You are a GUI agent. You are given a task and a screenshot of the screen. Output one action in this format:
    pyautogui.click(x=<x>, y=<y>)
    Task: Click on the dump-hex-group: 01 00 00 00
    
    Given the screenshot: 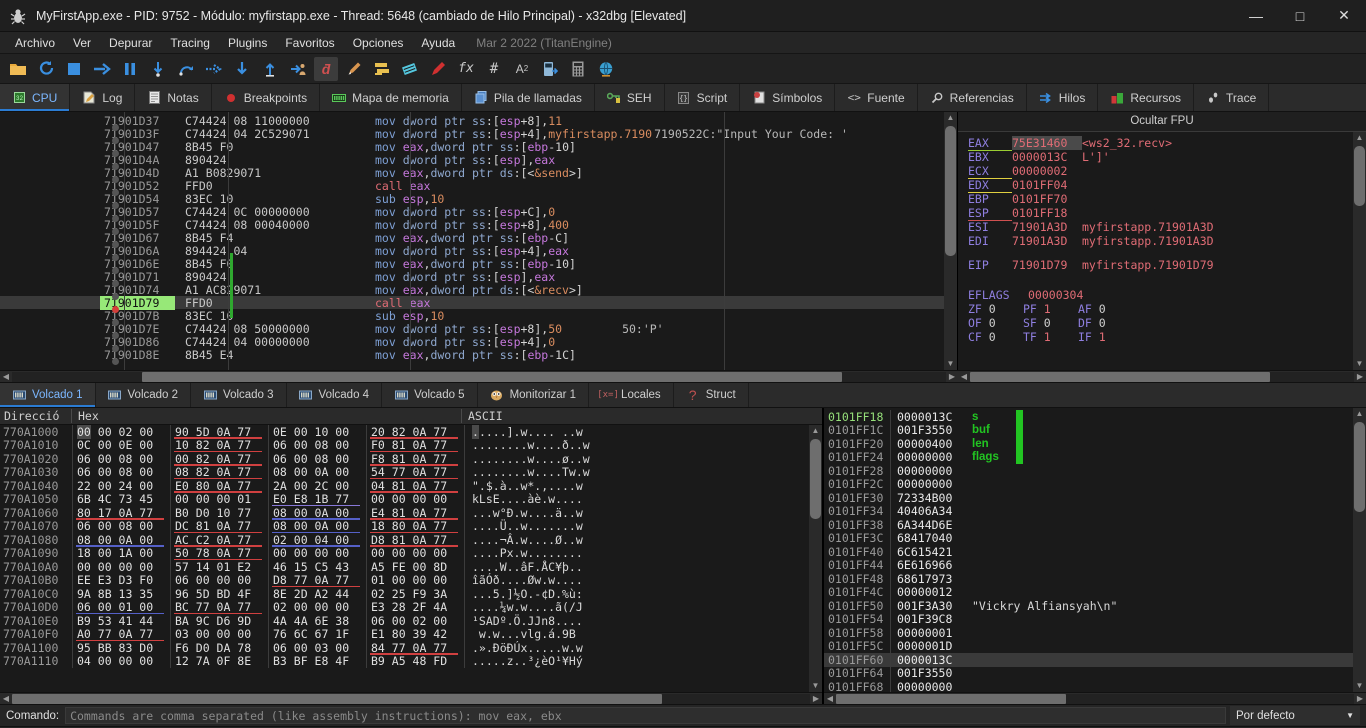 What is the action you would take?
    pyautogui.click(x=415, y=580)
    